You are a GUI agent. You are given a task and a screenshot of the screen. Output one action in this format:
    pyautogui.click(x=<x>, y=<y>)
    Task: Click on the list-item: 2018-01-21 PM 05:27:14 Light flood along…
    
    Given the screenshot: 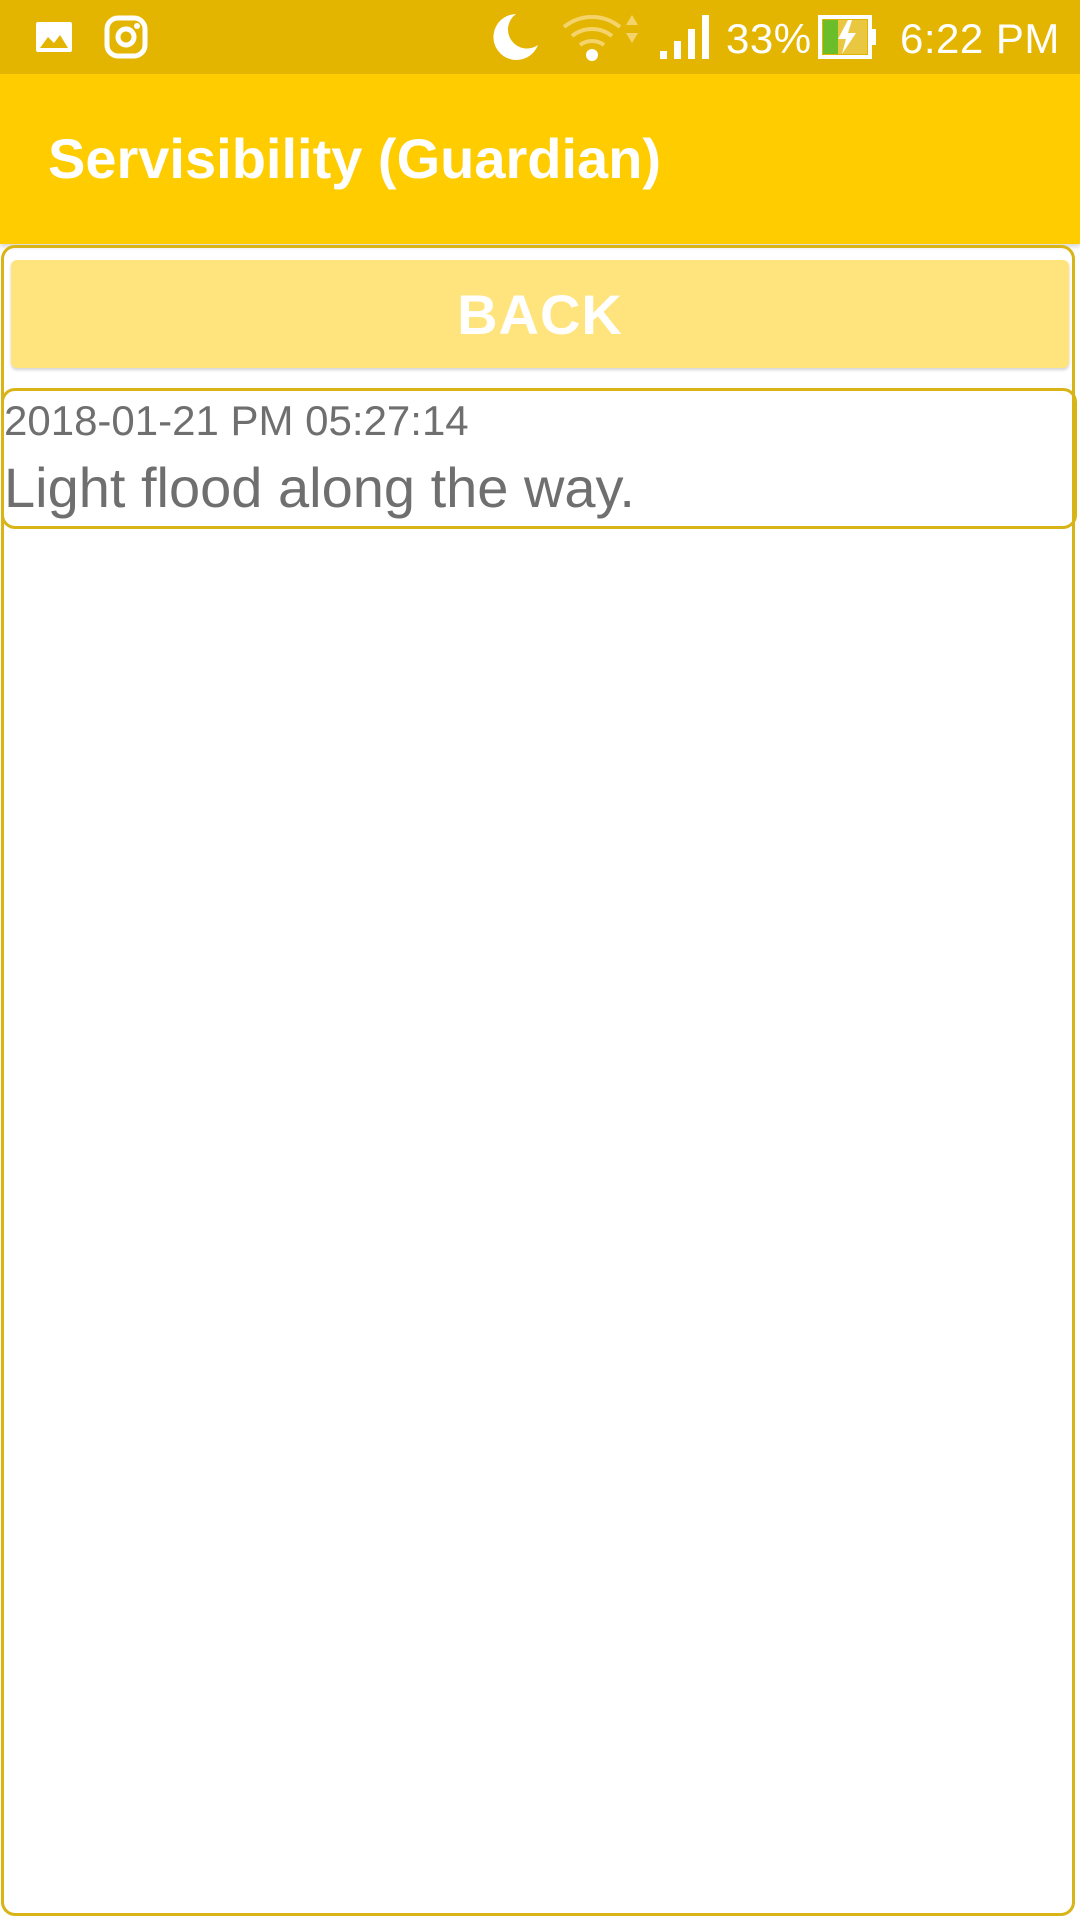 What is the action you would take?
    pyautogui.click(x=539, y=458)
    